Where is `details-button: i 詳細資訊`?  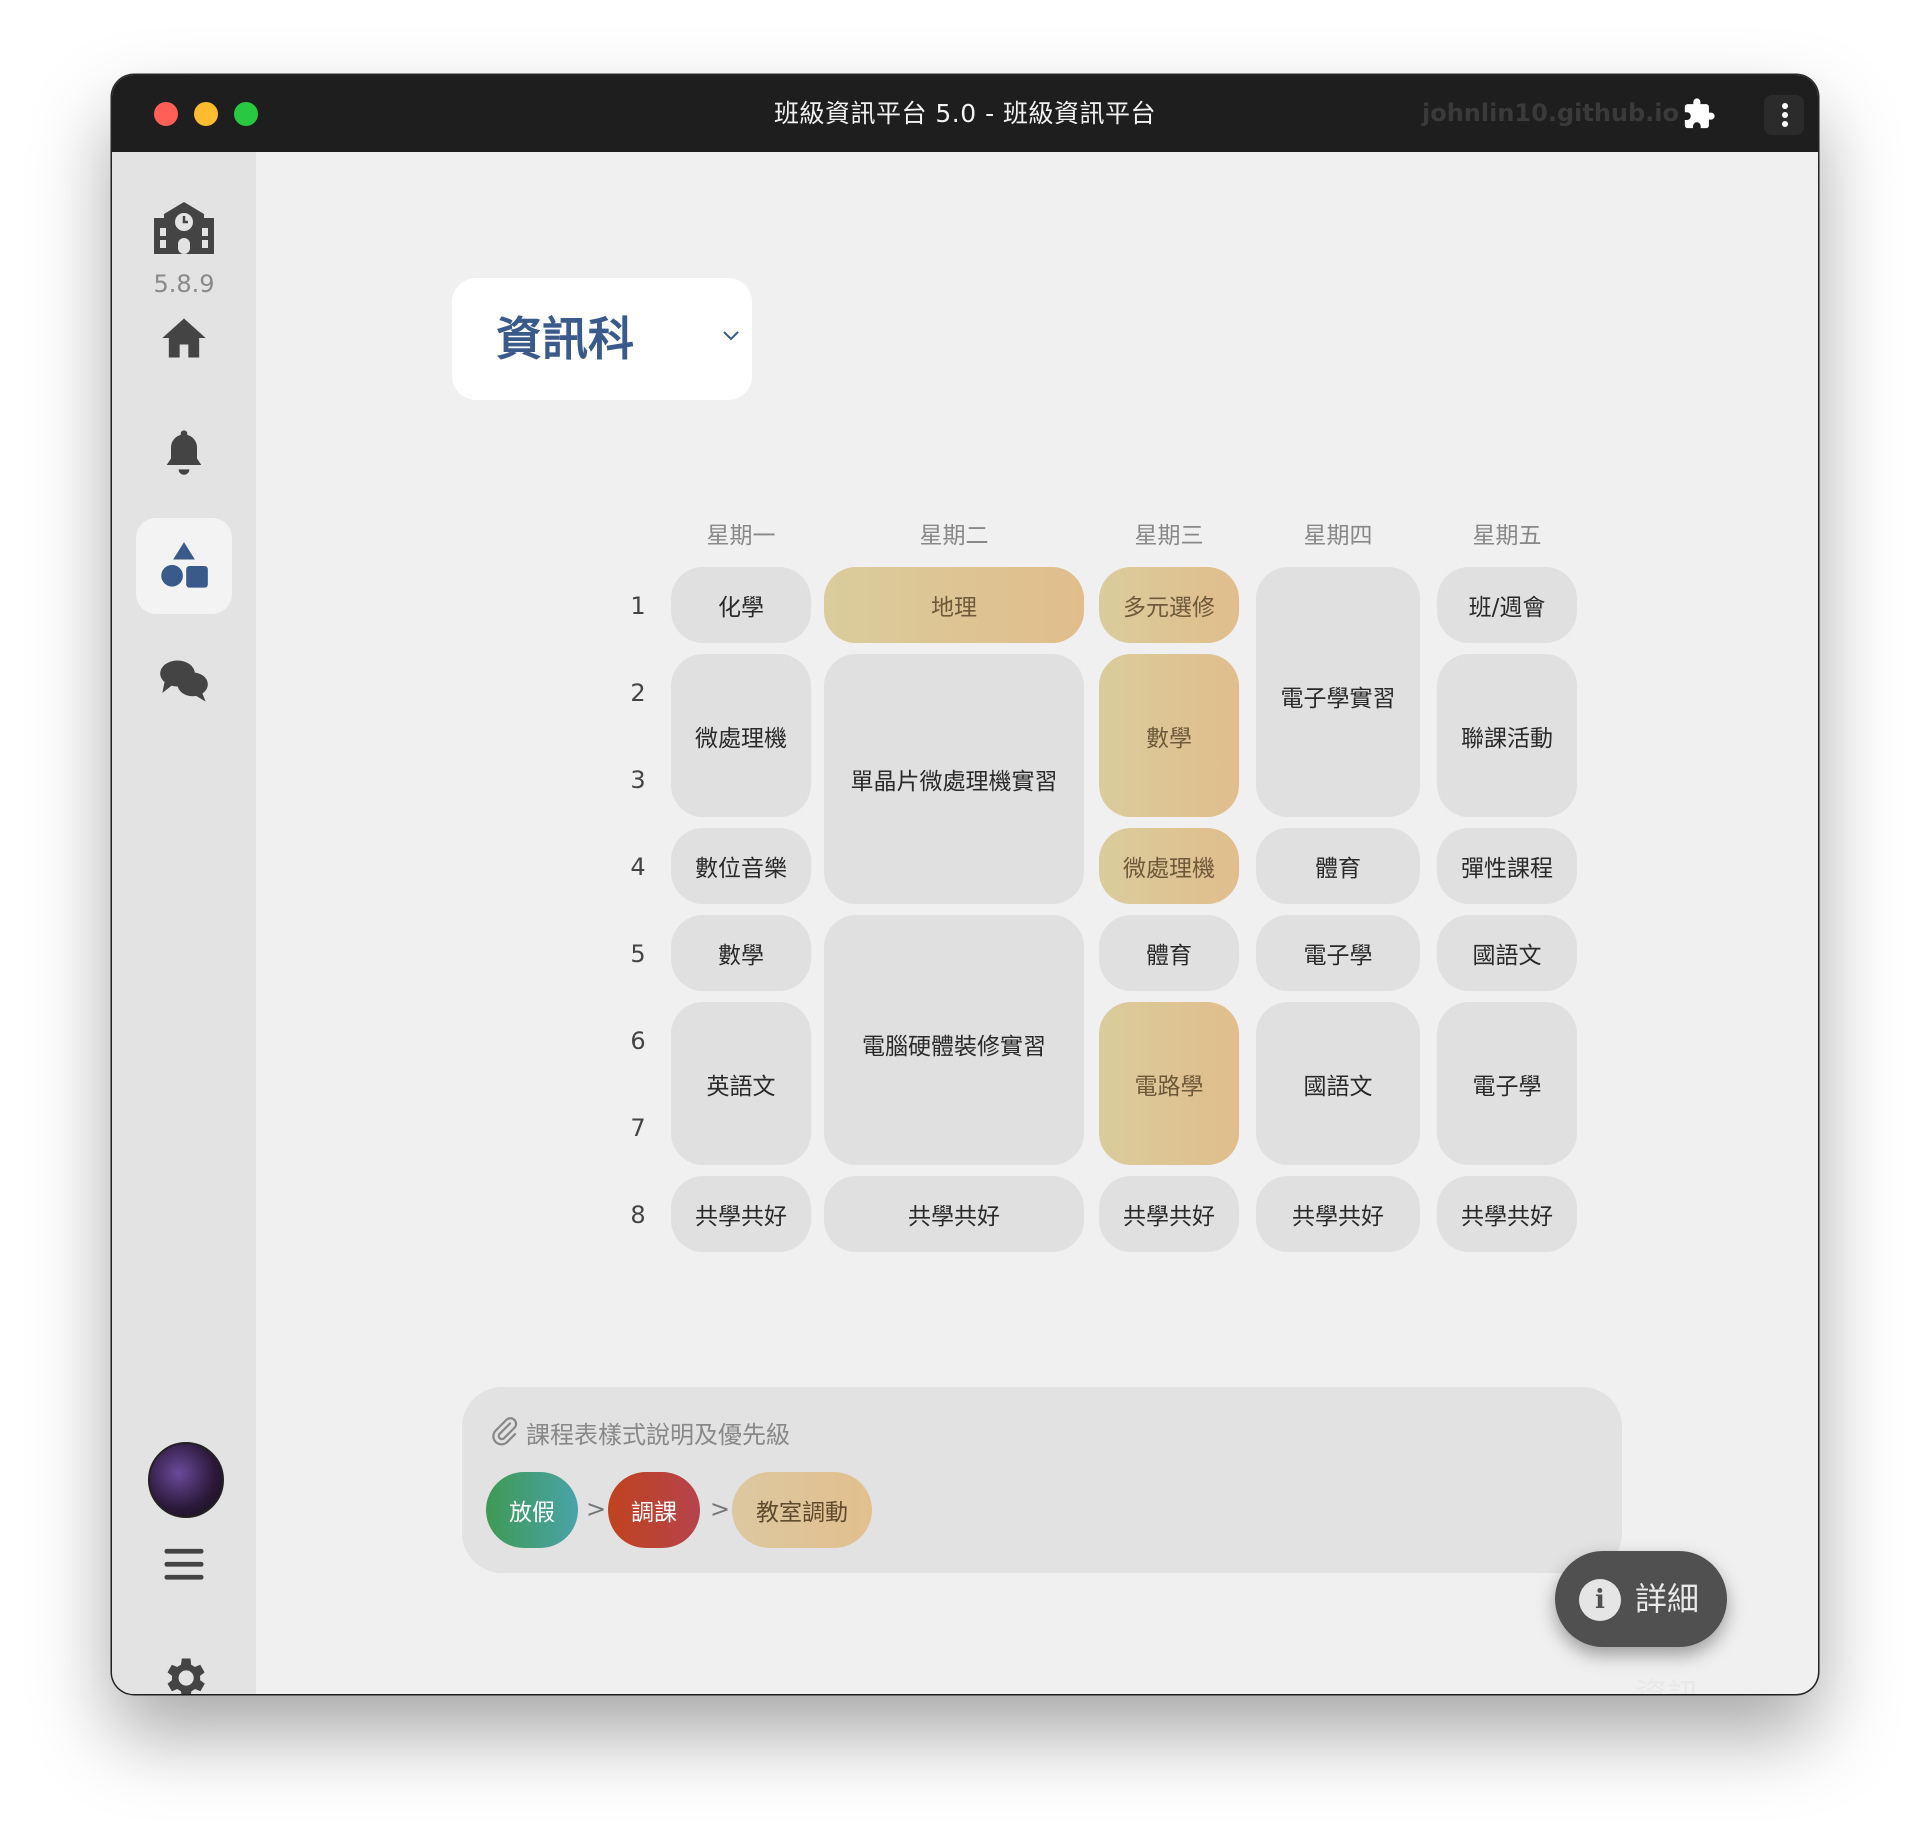 details-button: i 詳細資訊 is located at coordinates (1641, 1622).